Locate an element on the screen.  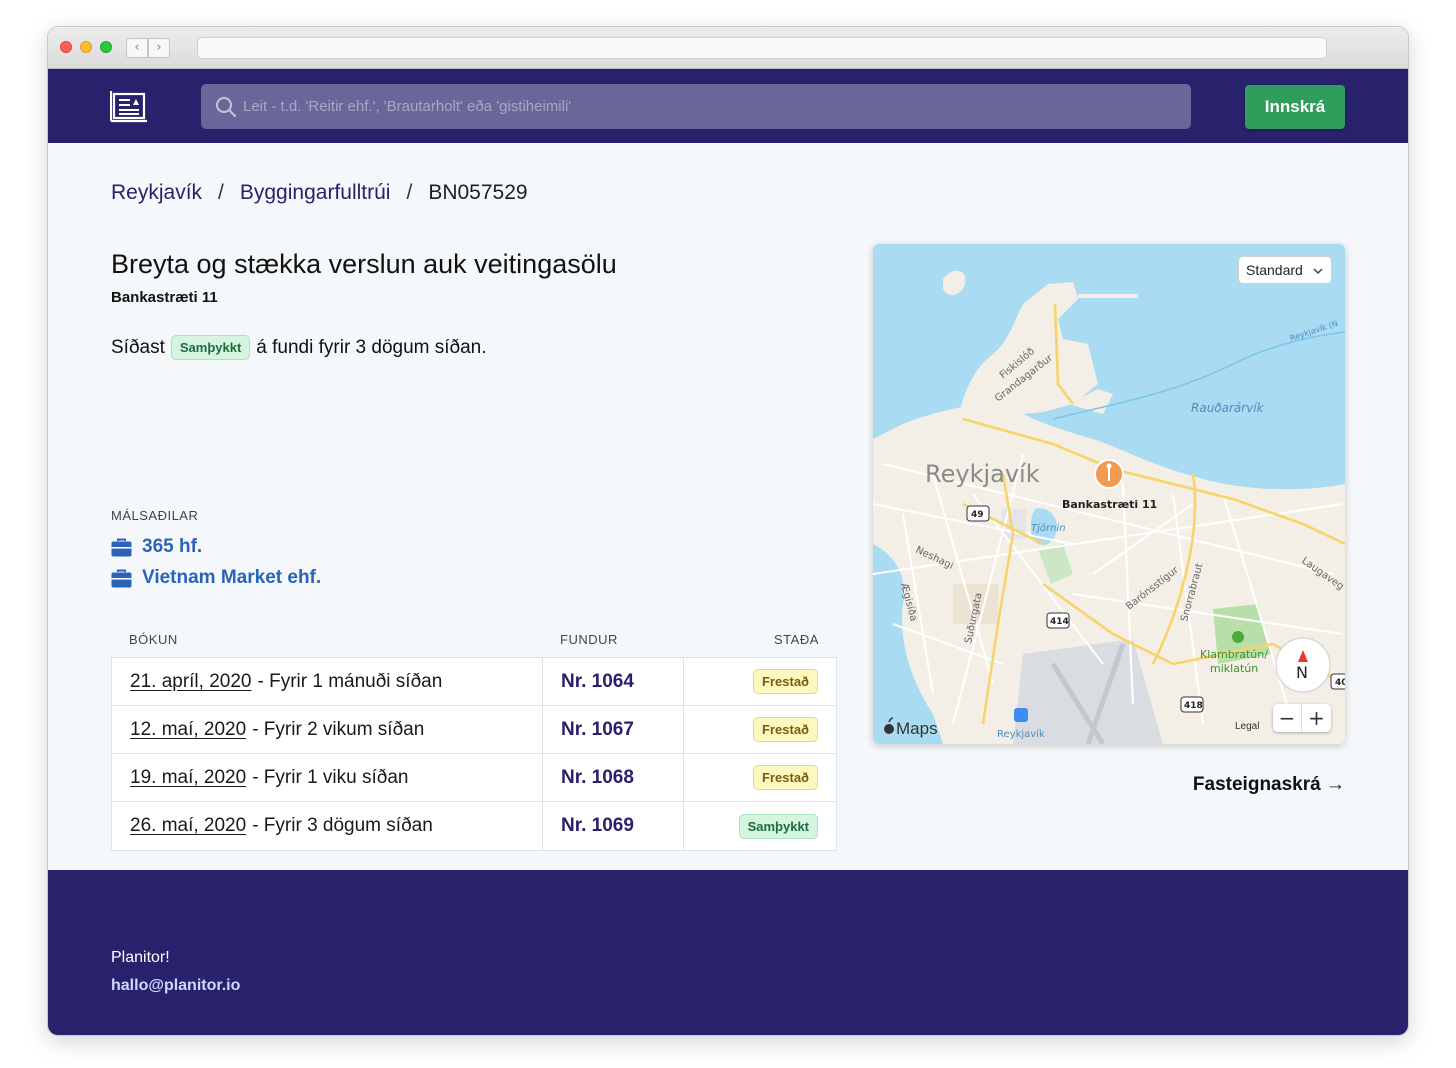
column-header-booking: BÓKUN is located at coordinates (153, 639).